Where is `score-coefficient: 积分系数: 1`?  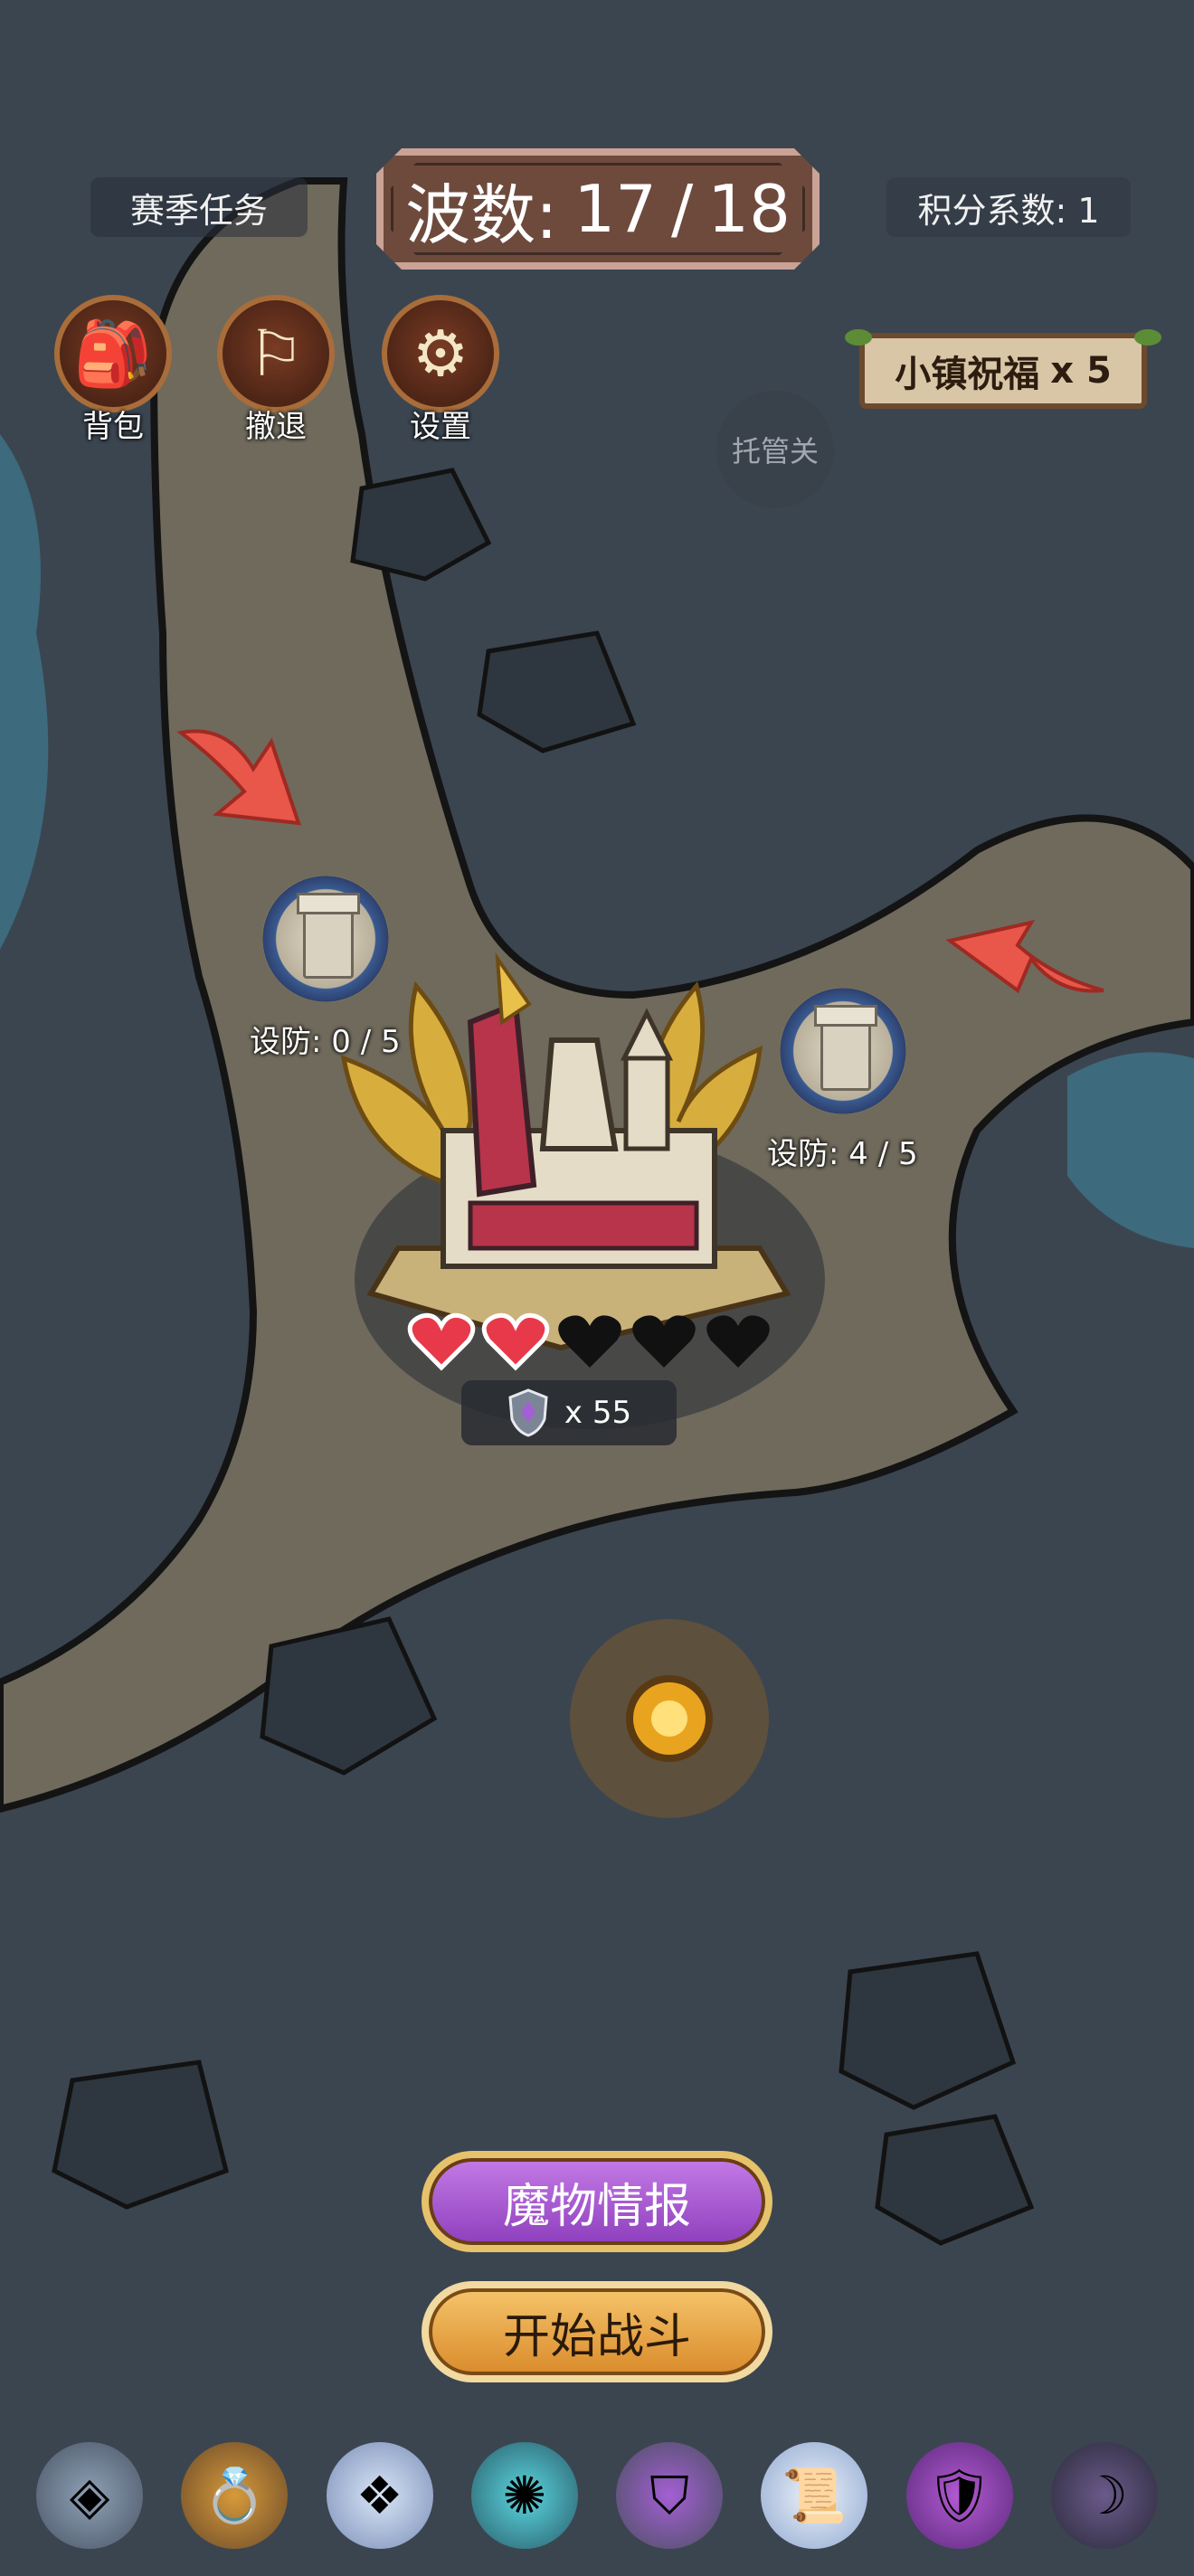 score-coefficient: 积分系数: 1 is located at coordinates (1008, 207).